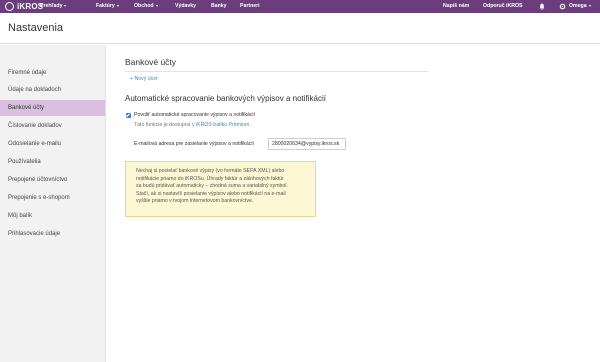  What do you see at coordinates (185, 6) in the screenshot?
I see `nav-vydavky: Výdavky` at bounding box center [185, 6].